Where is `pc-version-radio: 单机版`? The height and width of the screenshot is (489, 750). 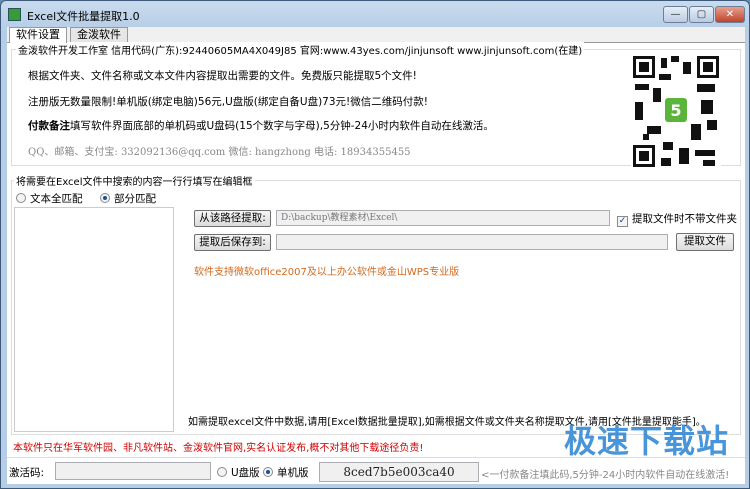 pc-version-radio: 单机版 is located at coordinates (286, 472).